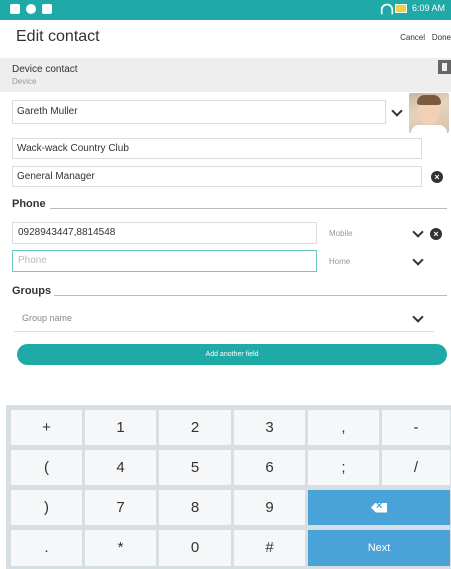 The width and height of the screenshot is (451, 569). Describe the element at coordinates (444, 67) in the screenshot. I see `account-menu-icon` at that location.